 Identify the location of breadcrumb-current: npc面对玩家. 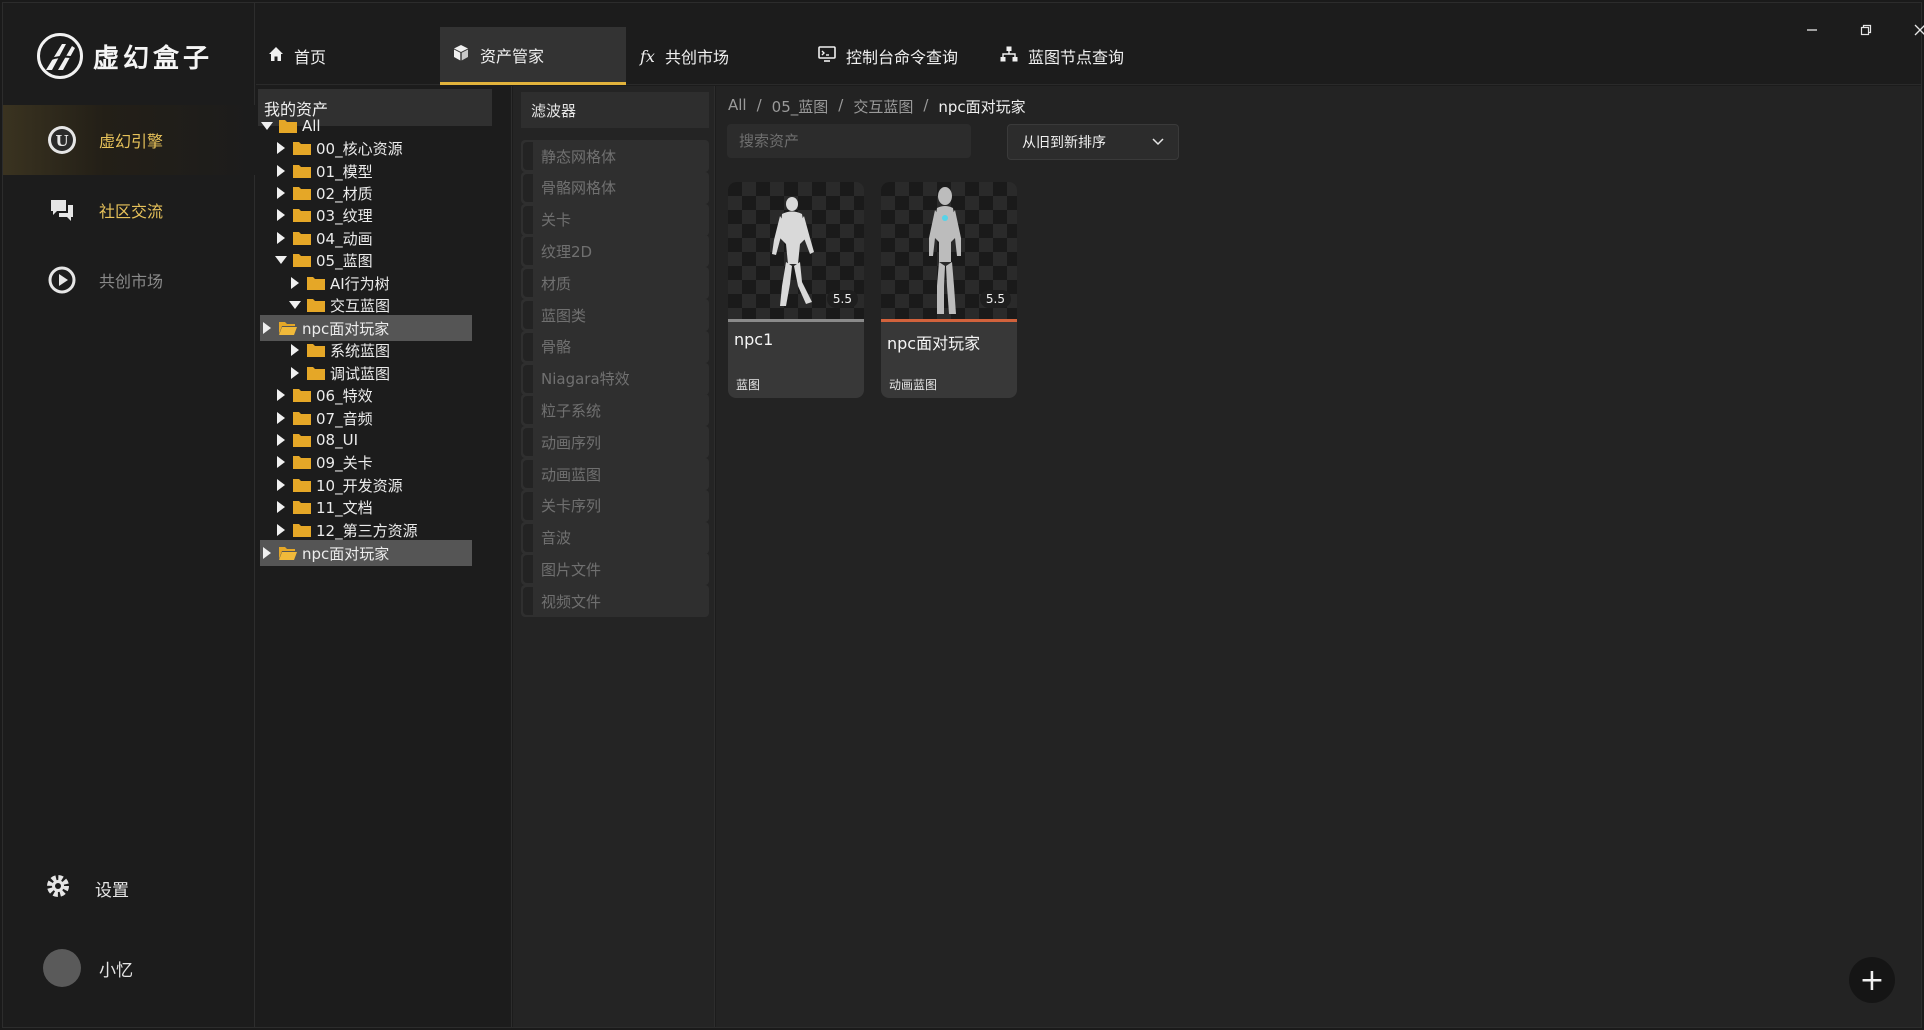
(981, 106).